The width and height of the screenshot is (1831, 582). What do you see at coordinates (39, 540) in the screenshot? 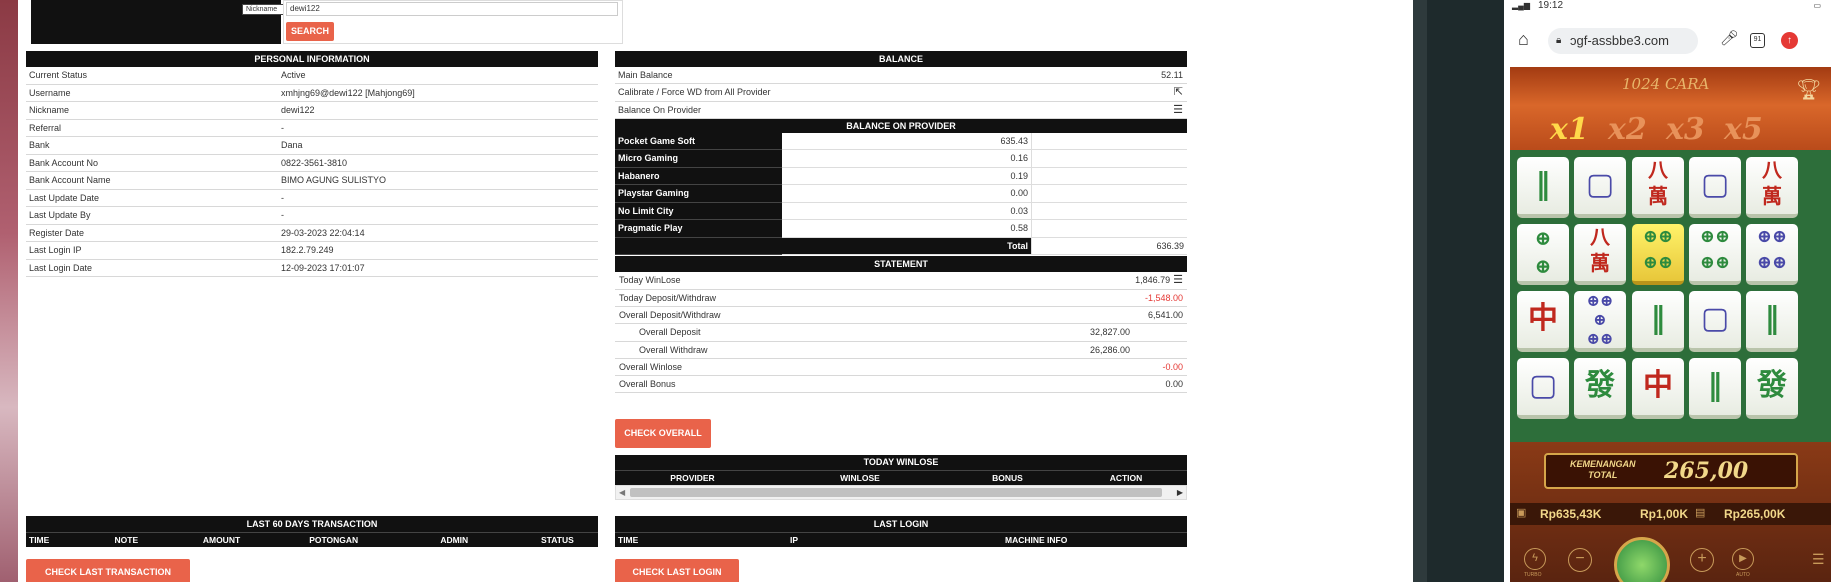
I see `col-time: TIME` at bounding box center [39, 540].